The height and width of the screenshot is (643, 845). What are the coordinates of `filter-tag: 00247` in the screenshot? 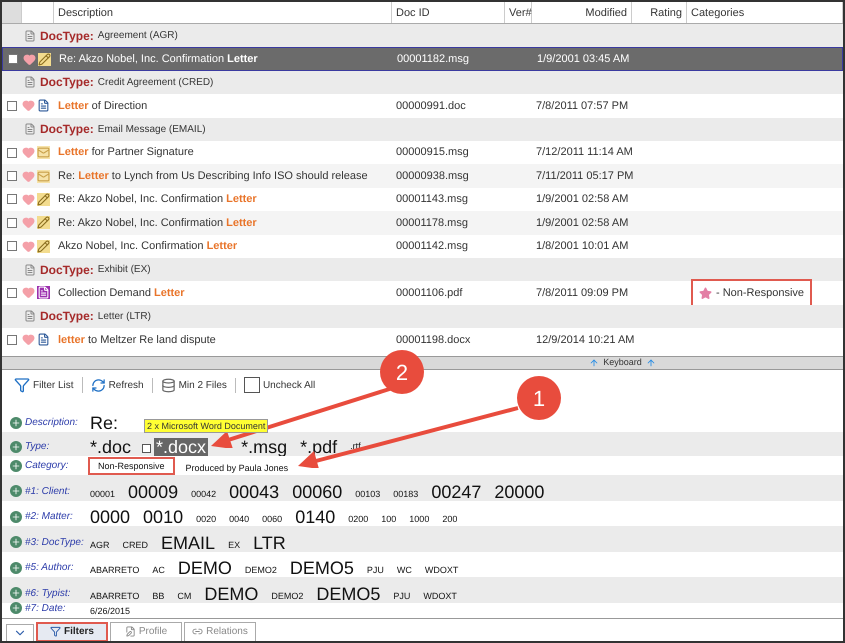 It's located at (456, 491).